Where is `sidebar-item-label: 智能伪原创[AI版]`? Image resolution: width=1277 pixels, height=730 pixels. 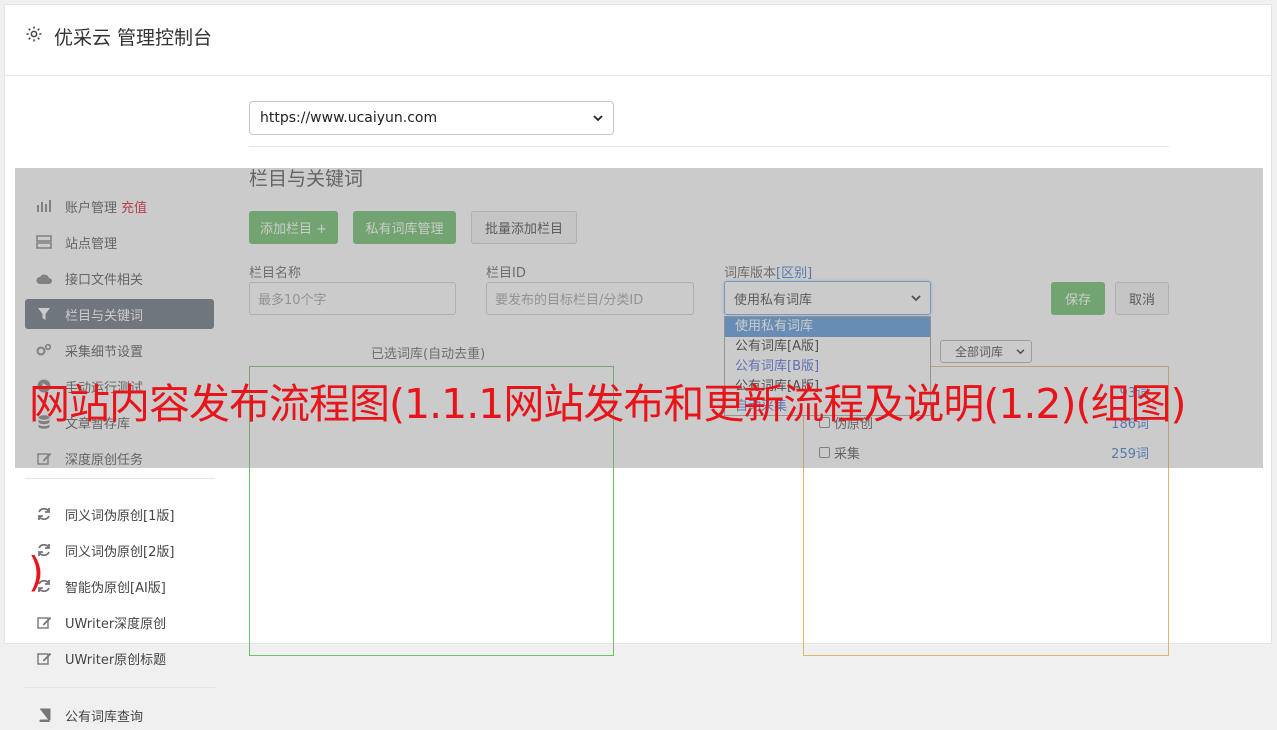 sidebar-item-label: 智能伪原创[AI版] is located at coordinates (115, 588).